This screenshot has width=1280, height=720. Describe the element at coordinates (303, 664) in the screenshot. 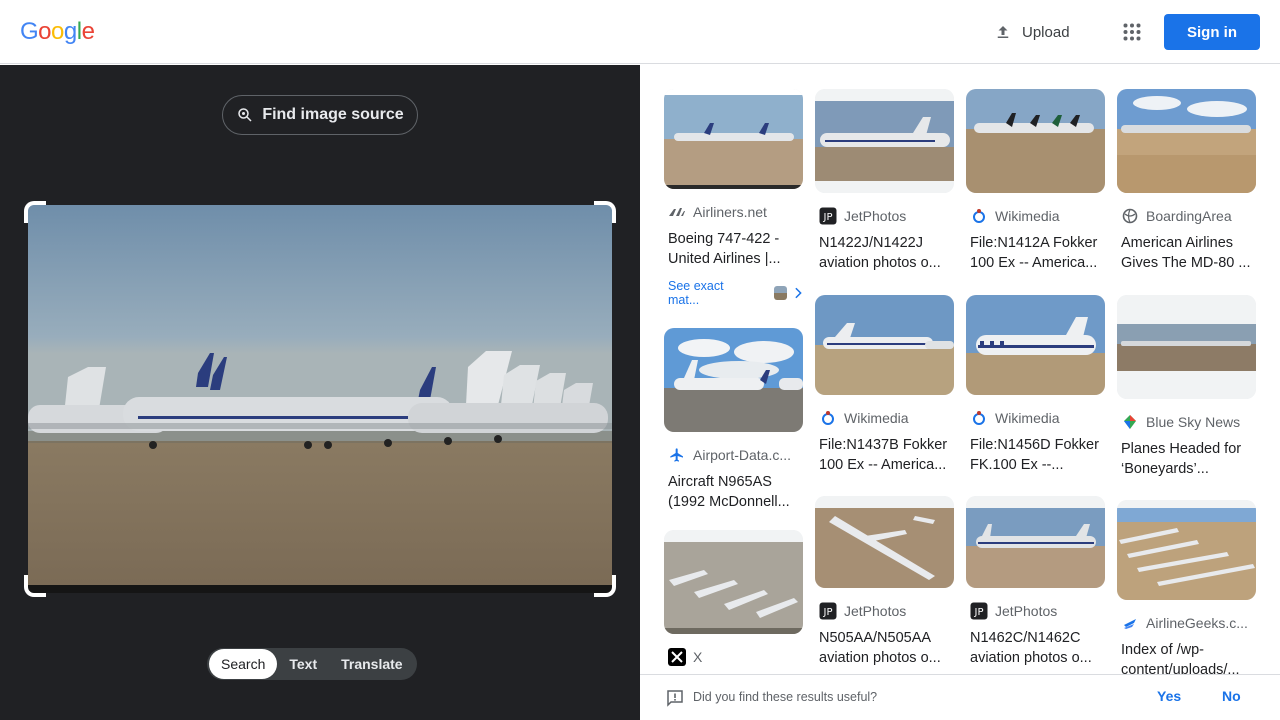

I see `tab-text: Text` at that location.